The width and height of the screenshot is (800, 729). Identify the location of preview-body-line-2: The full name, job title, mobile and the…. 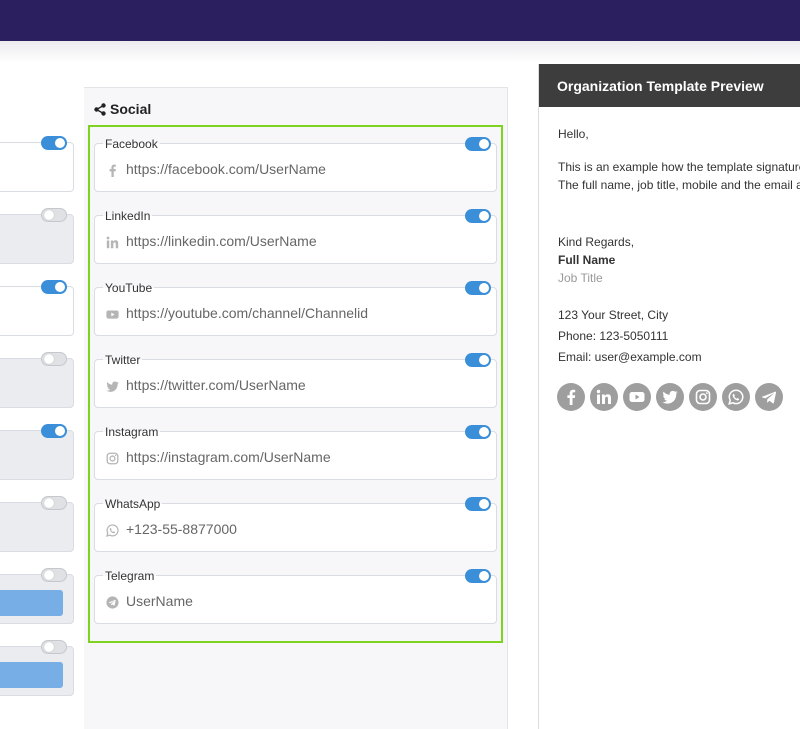
(679, 185).